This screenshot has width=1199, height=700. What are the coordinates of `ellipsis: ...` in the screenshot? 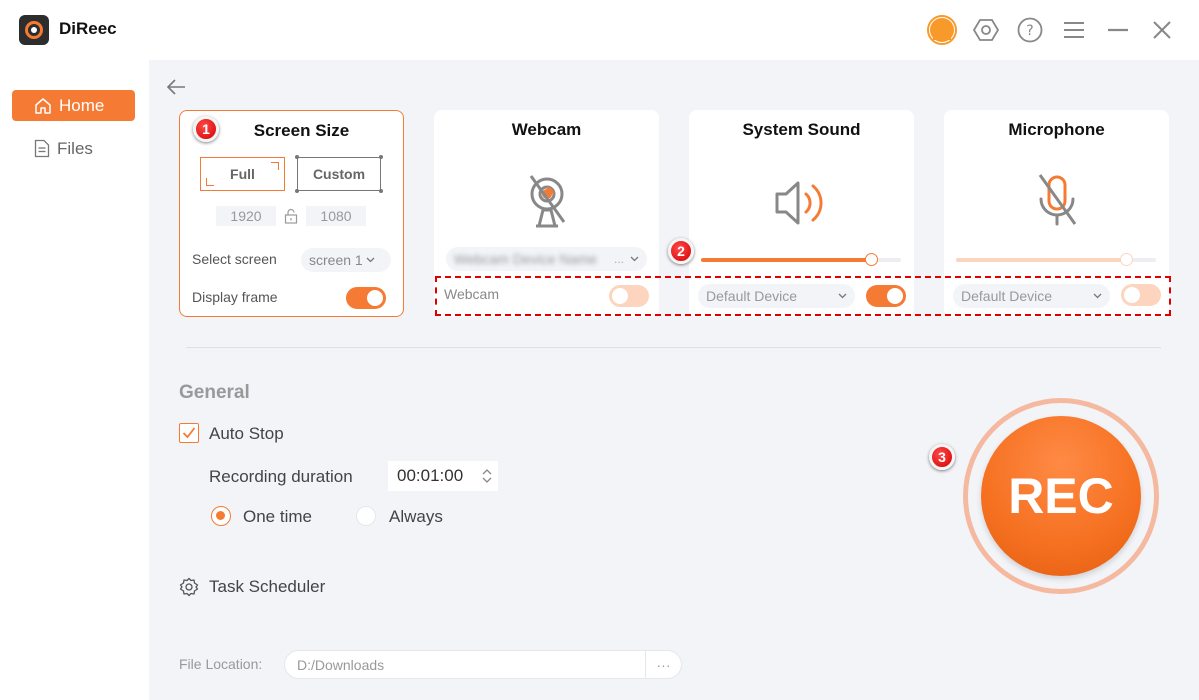 It's located at (618, 259).